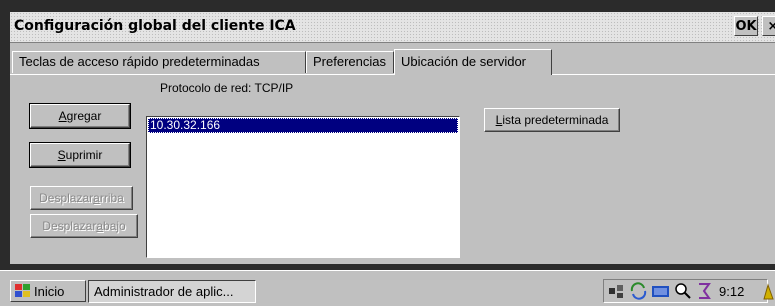  What do you see at coordinates (303, 125) in the screenshot?
I see `server-list-item: 10.30.32.166` at bounding box center [303, 125].